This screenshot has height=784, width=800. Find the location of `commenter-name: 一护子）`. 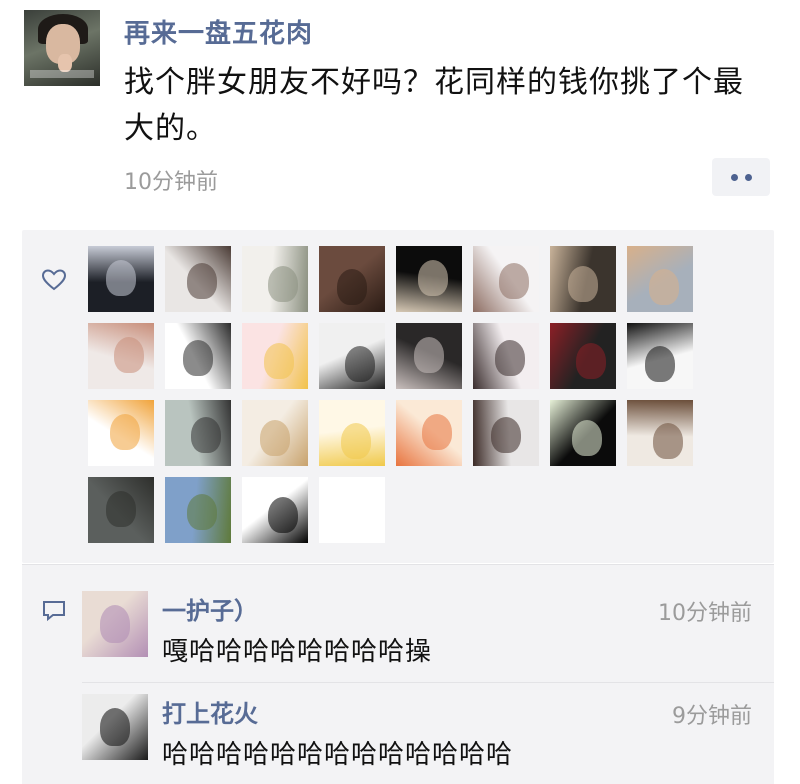

commenter-name: 一护子） is located at coordinates (210, 608).